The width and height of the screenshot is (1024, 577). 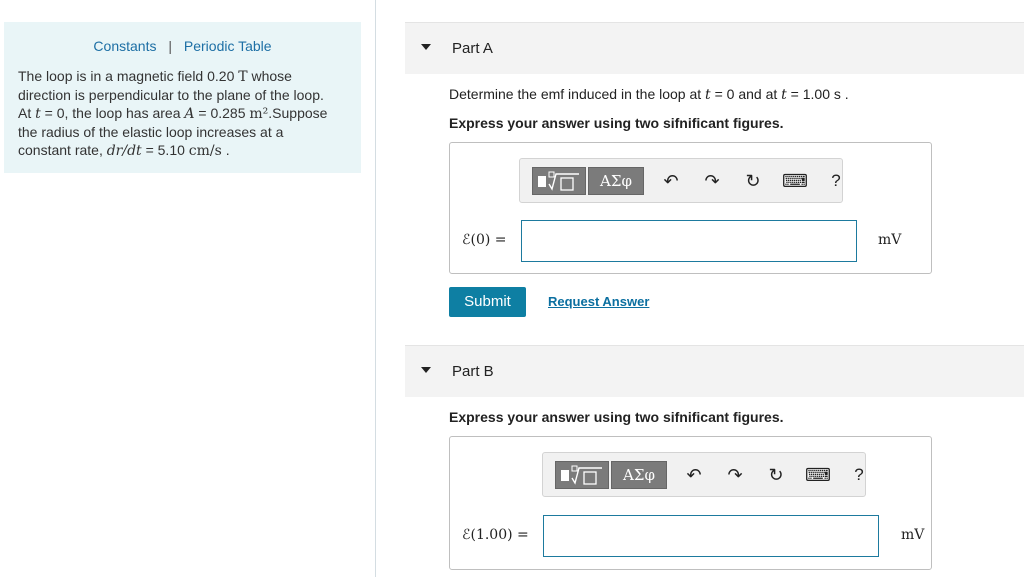 I want to click on part-b-answer-box: ΑΣφ ↶ ↷ ↻ ⌨ ? ℰ(1.00) = mV, so click(x=690, y=503).